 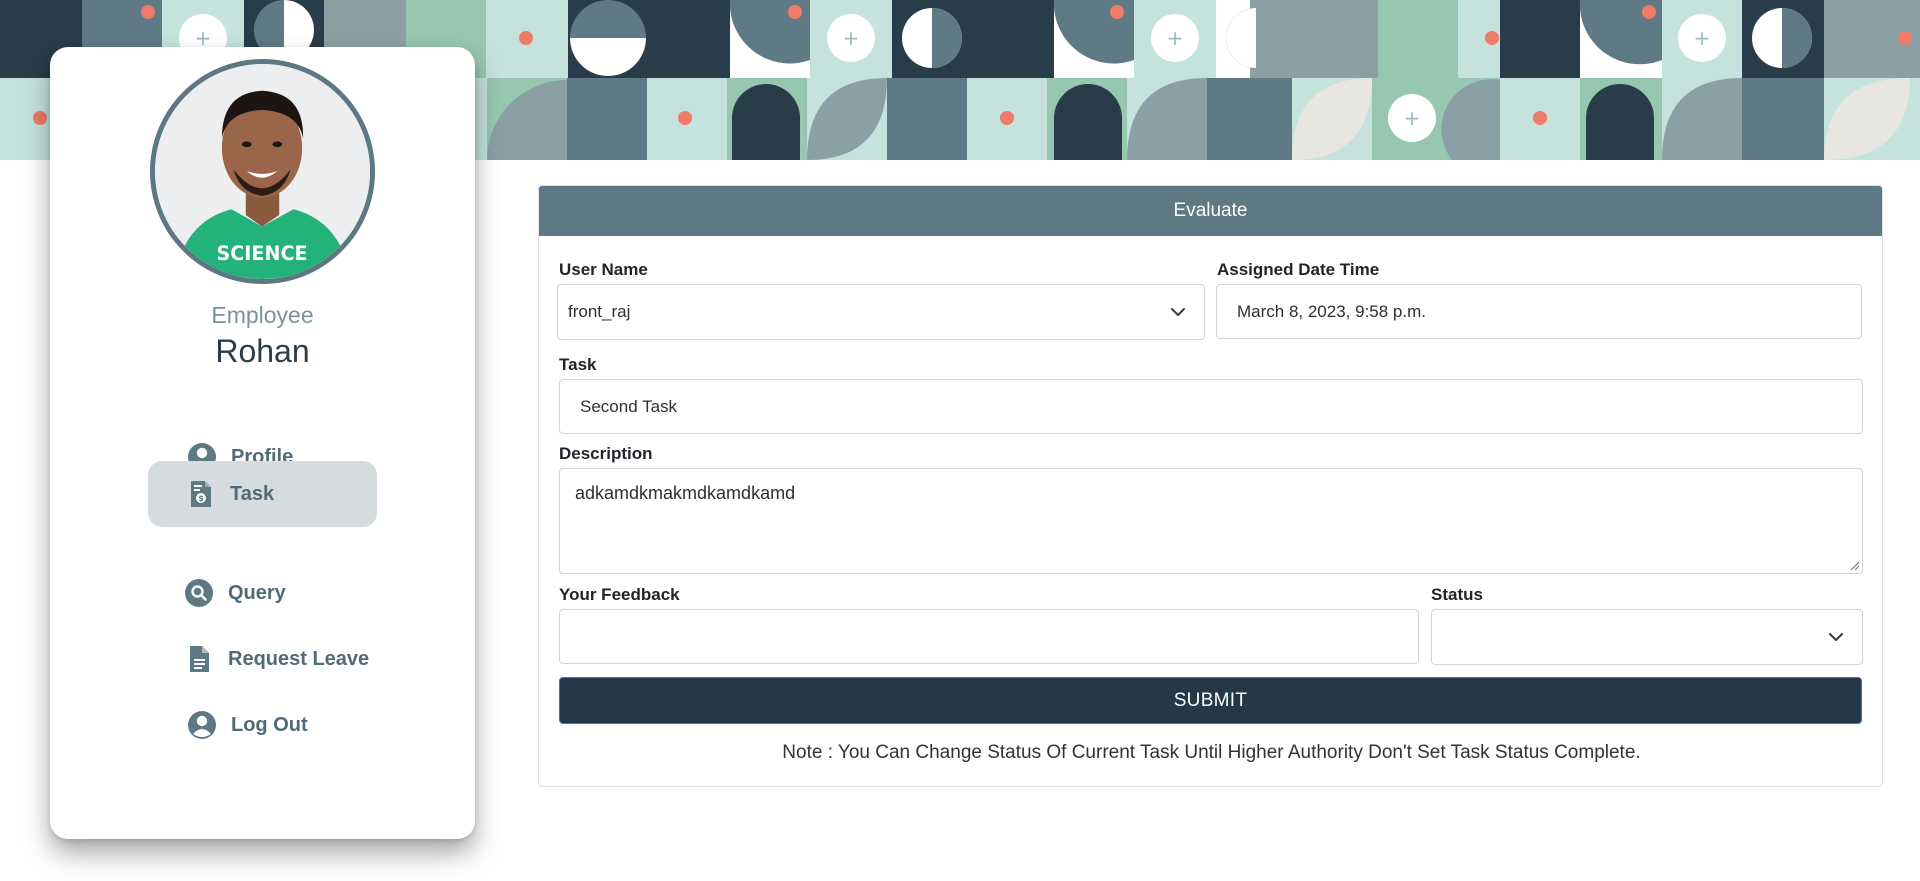 What do you see at coordinates (1210, 700) in the screenshot?
I see `submit-button: SUBMIT` at bounding box center [1210, 700].